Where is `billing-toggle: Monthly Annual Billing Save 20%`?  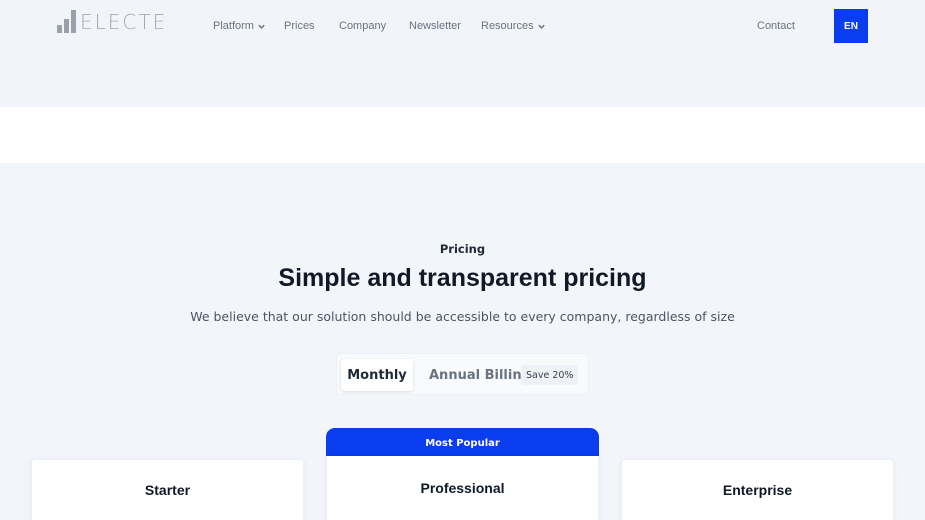
billing-toggle: Monthly Annual Billing Save 20% is located at coordinates (462, 374).